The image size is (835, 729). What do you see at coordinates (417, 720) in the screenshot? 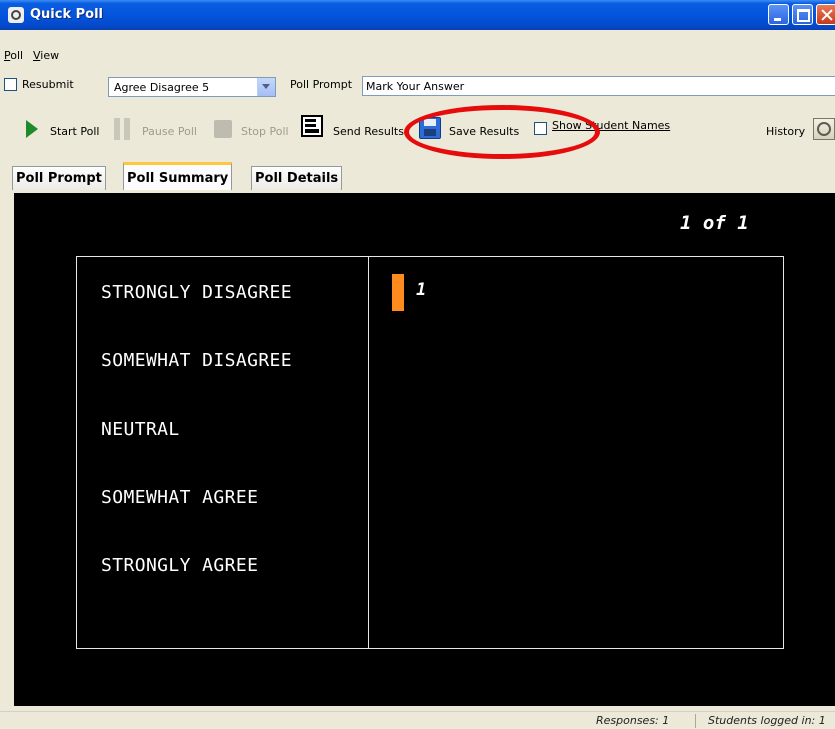
I see `status-bar: Responses: 1 Students logged in: 1` at bounding box center [417, 720].